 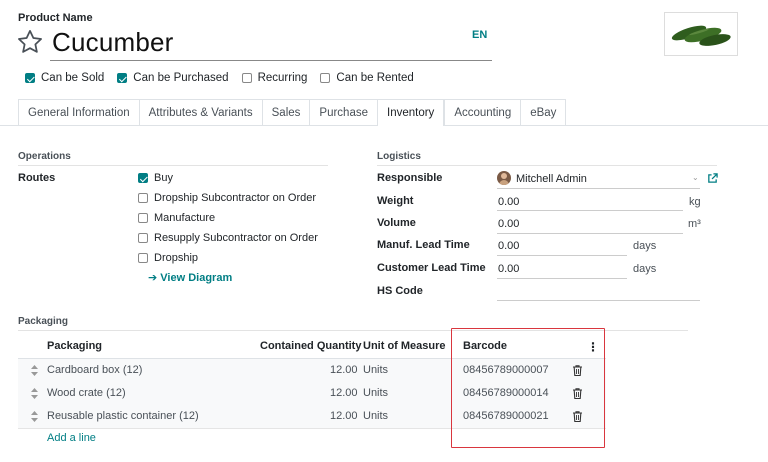 I want to click on responsible-underline, so click(x=598, y=188).